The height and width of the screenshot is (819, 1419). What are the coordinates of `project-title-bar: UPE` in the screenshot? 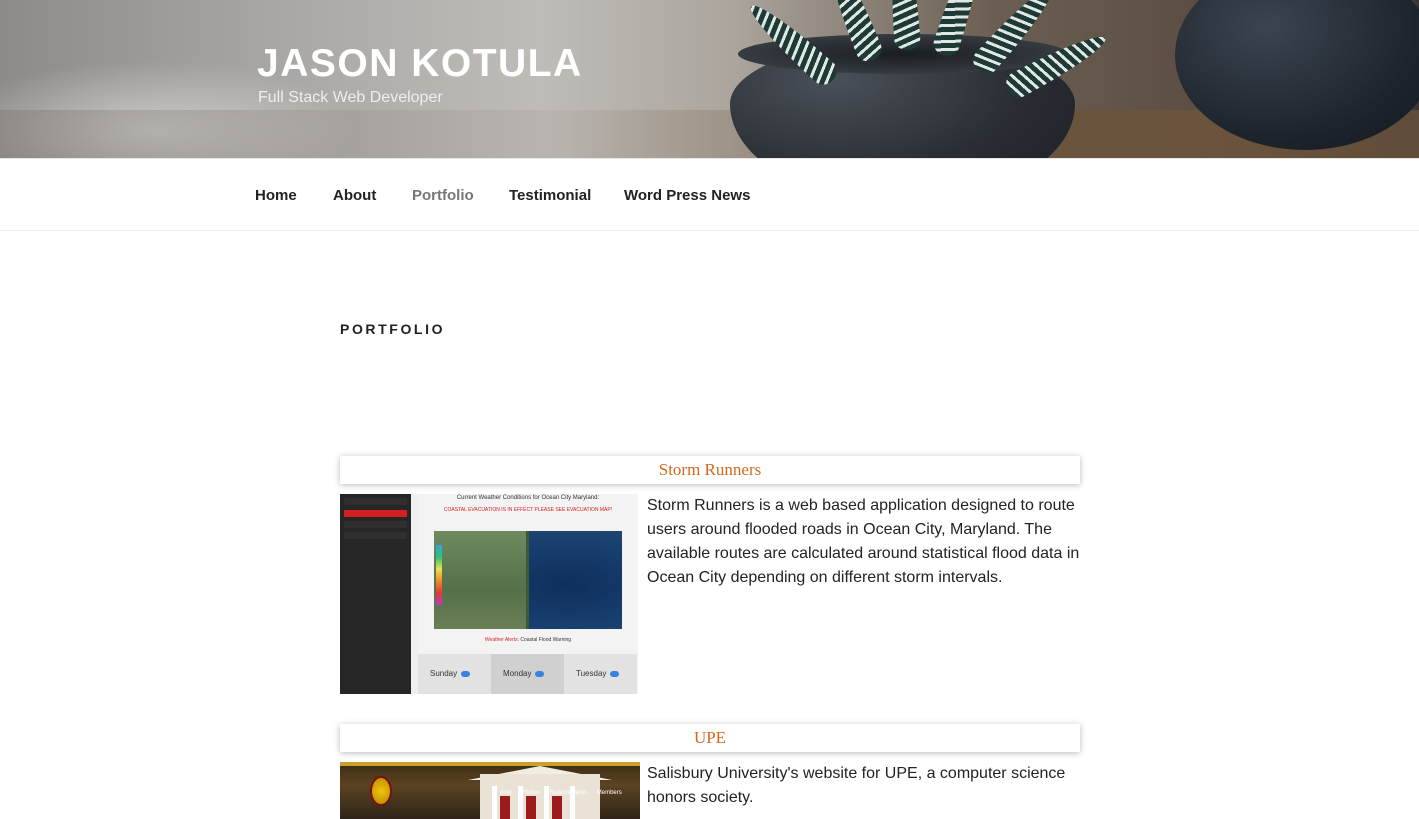 It's located at (710, 738).